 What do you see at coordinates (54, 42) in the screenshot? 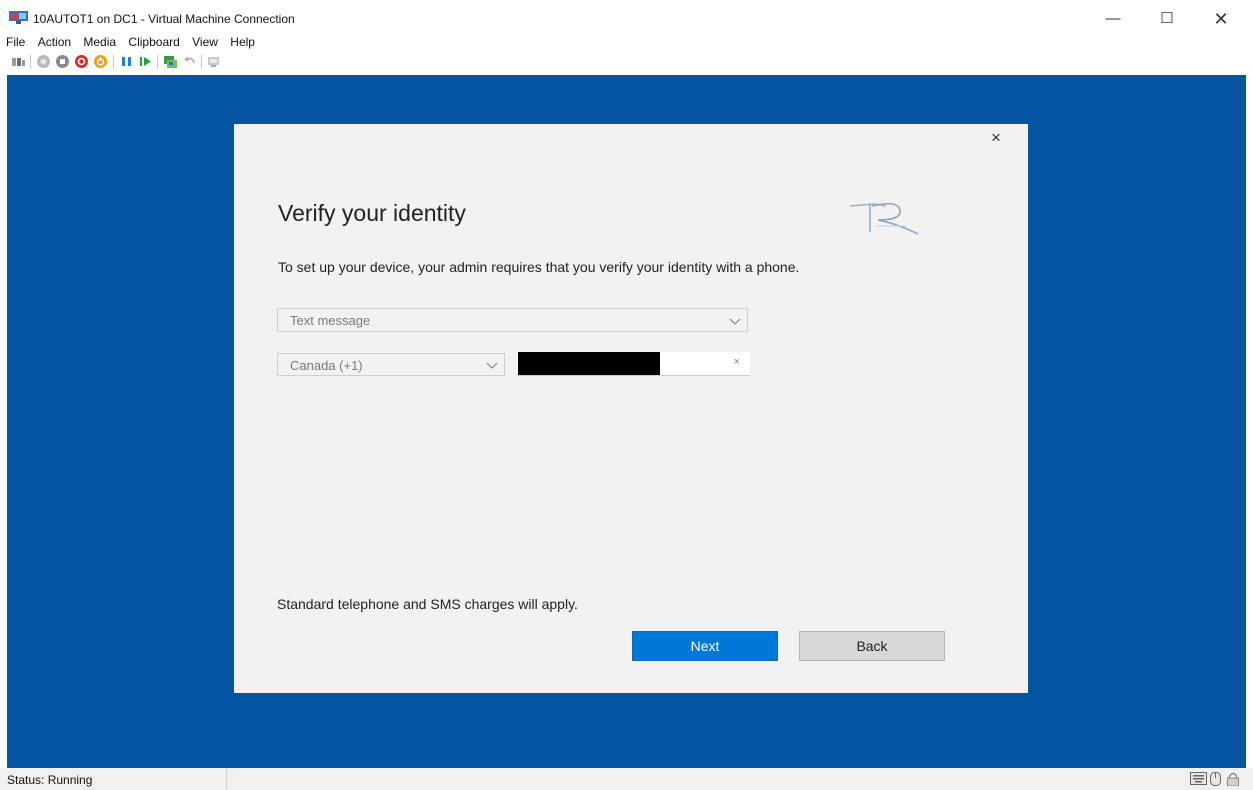
I see `menu-action: Action` at bounding box center [54, 42].